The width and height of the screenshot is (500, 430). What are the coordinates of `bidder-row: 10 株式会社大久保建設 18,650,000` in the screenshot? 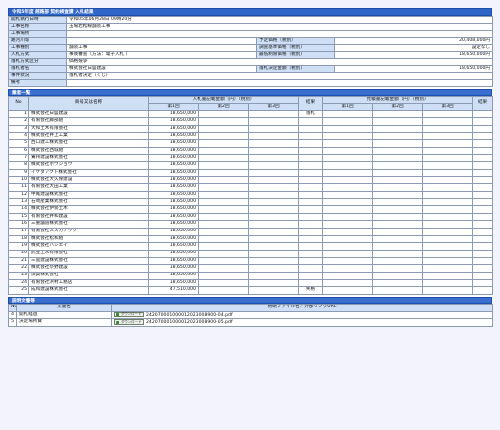 It's located at (251, 180).